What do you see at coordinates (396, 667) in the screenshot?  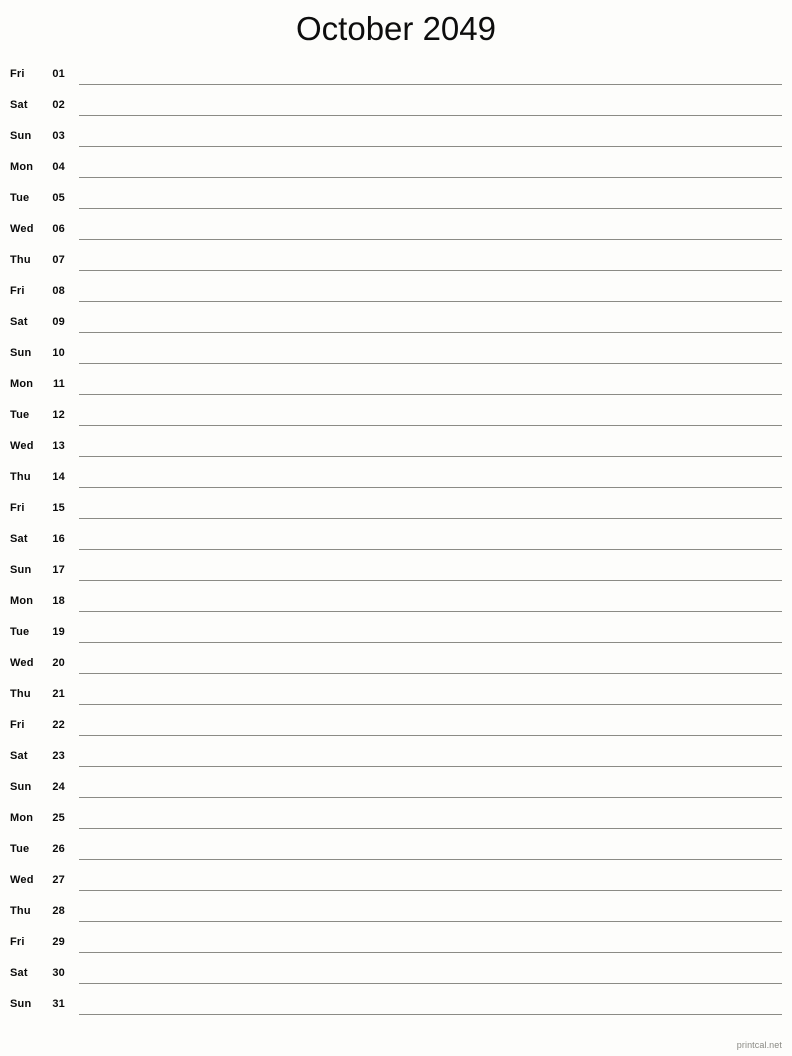 I see `calendar-day-row: Wed 20` at bounding box center [396, 667].